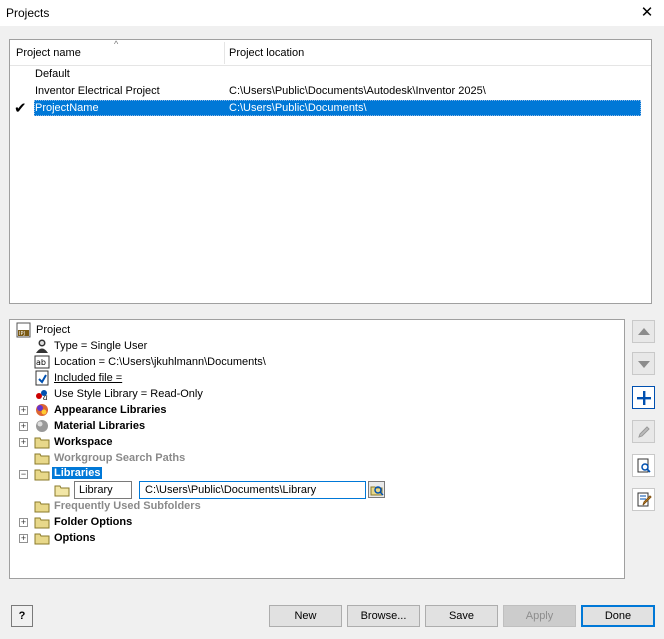 The width and height of the screenshot is (664, 639). I want to click on tree-node-label: Frequently Used Subfolders, so click(127, 506).